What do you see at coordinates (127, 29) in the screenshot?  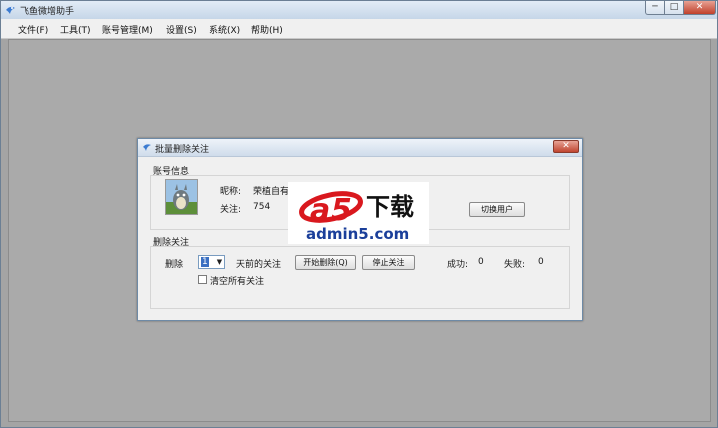 I see `menu-account-management: 账号管理(M)` at bounding box center [127, 29].